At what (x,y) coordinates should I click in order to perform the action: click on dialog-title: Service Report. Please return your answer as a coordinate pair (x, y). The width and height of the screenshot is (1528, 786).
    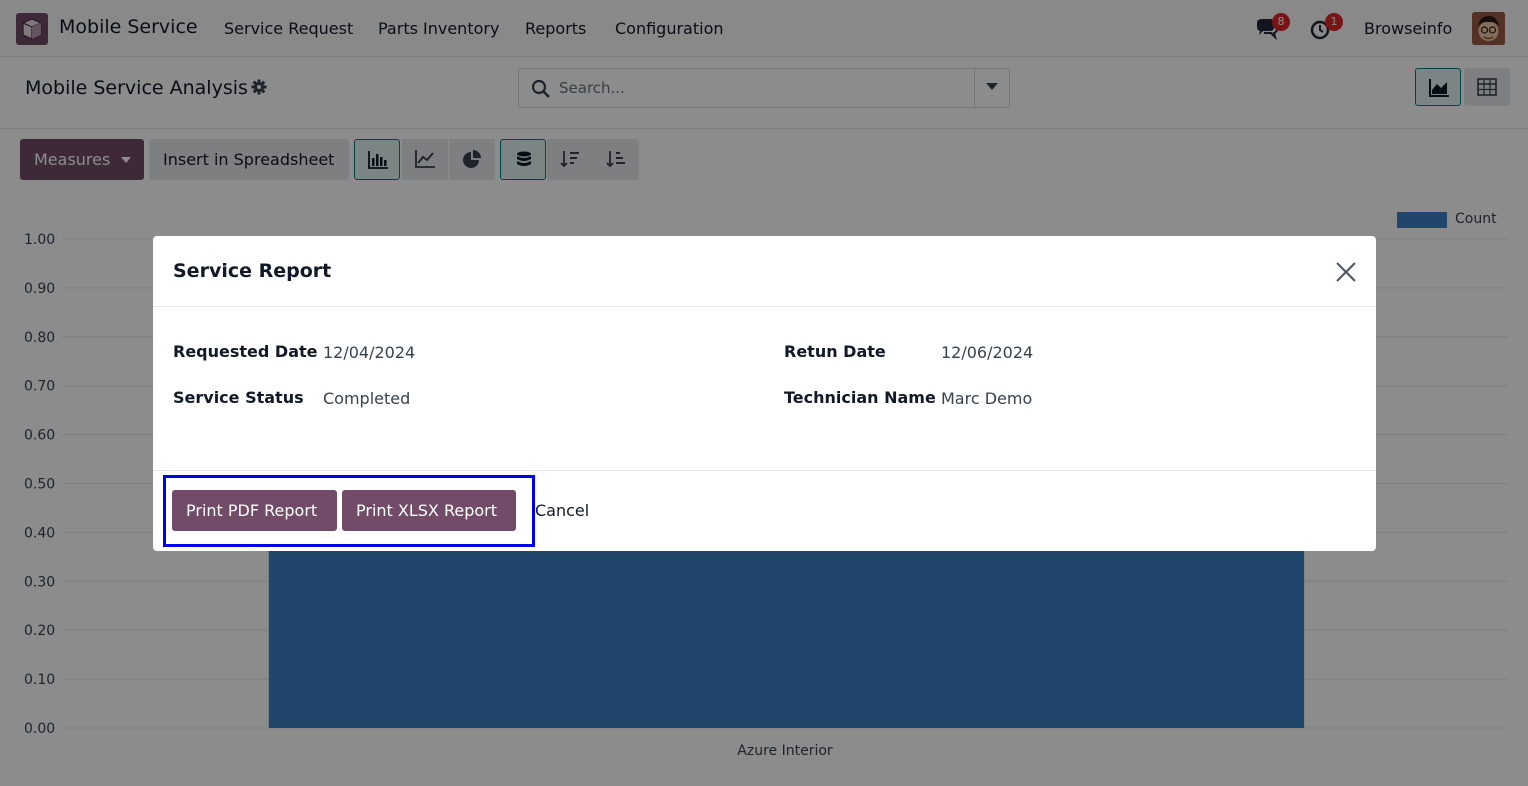
    Looking at the image, I should click on (252, 271).